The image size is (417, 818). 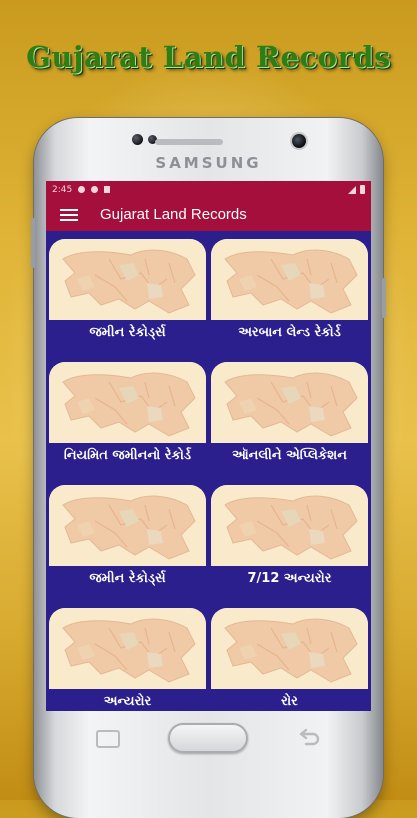 I want to click on shield-status-icon, so click(x=95, y=189).